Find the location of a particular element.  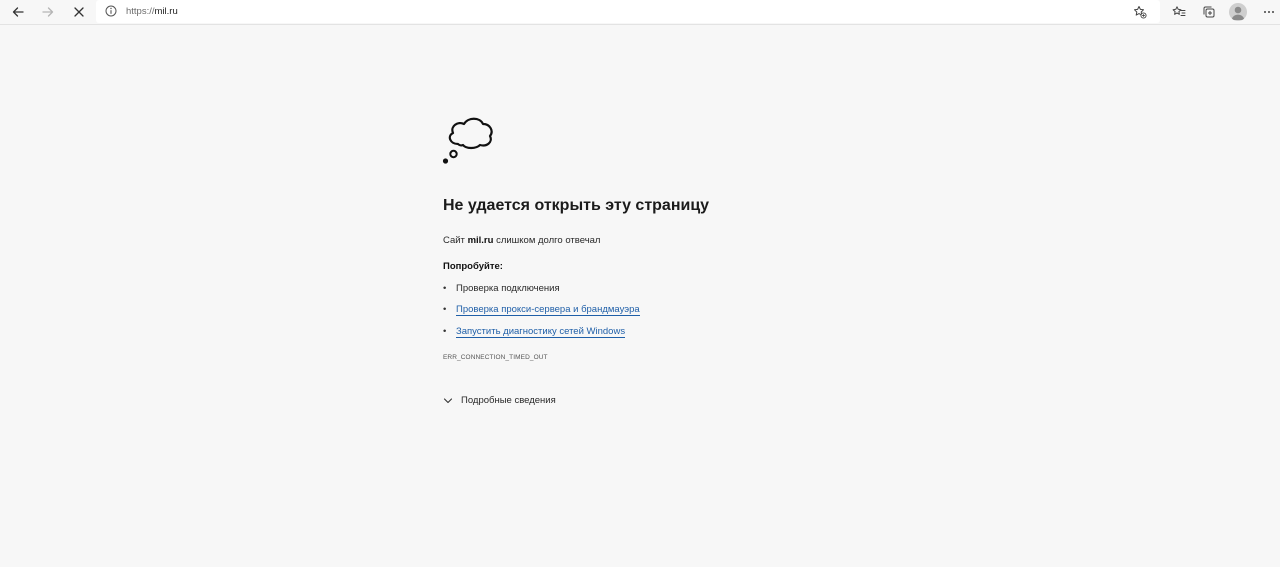

profile-icon is located at coordinates (1238, 13).